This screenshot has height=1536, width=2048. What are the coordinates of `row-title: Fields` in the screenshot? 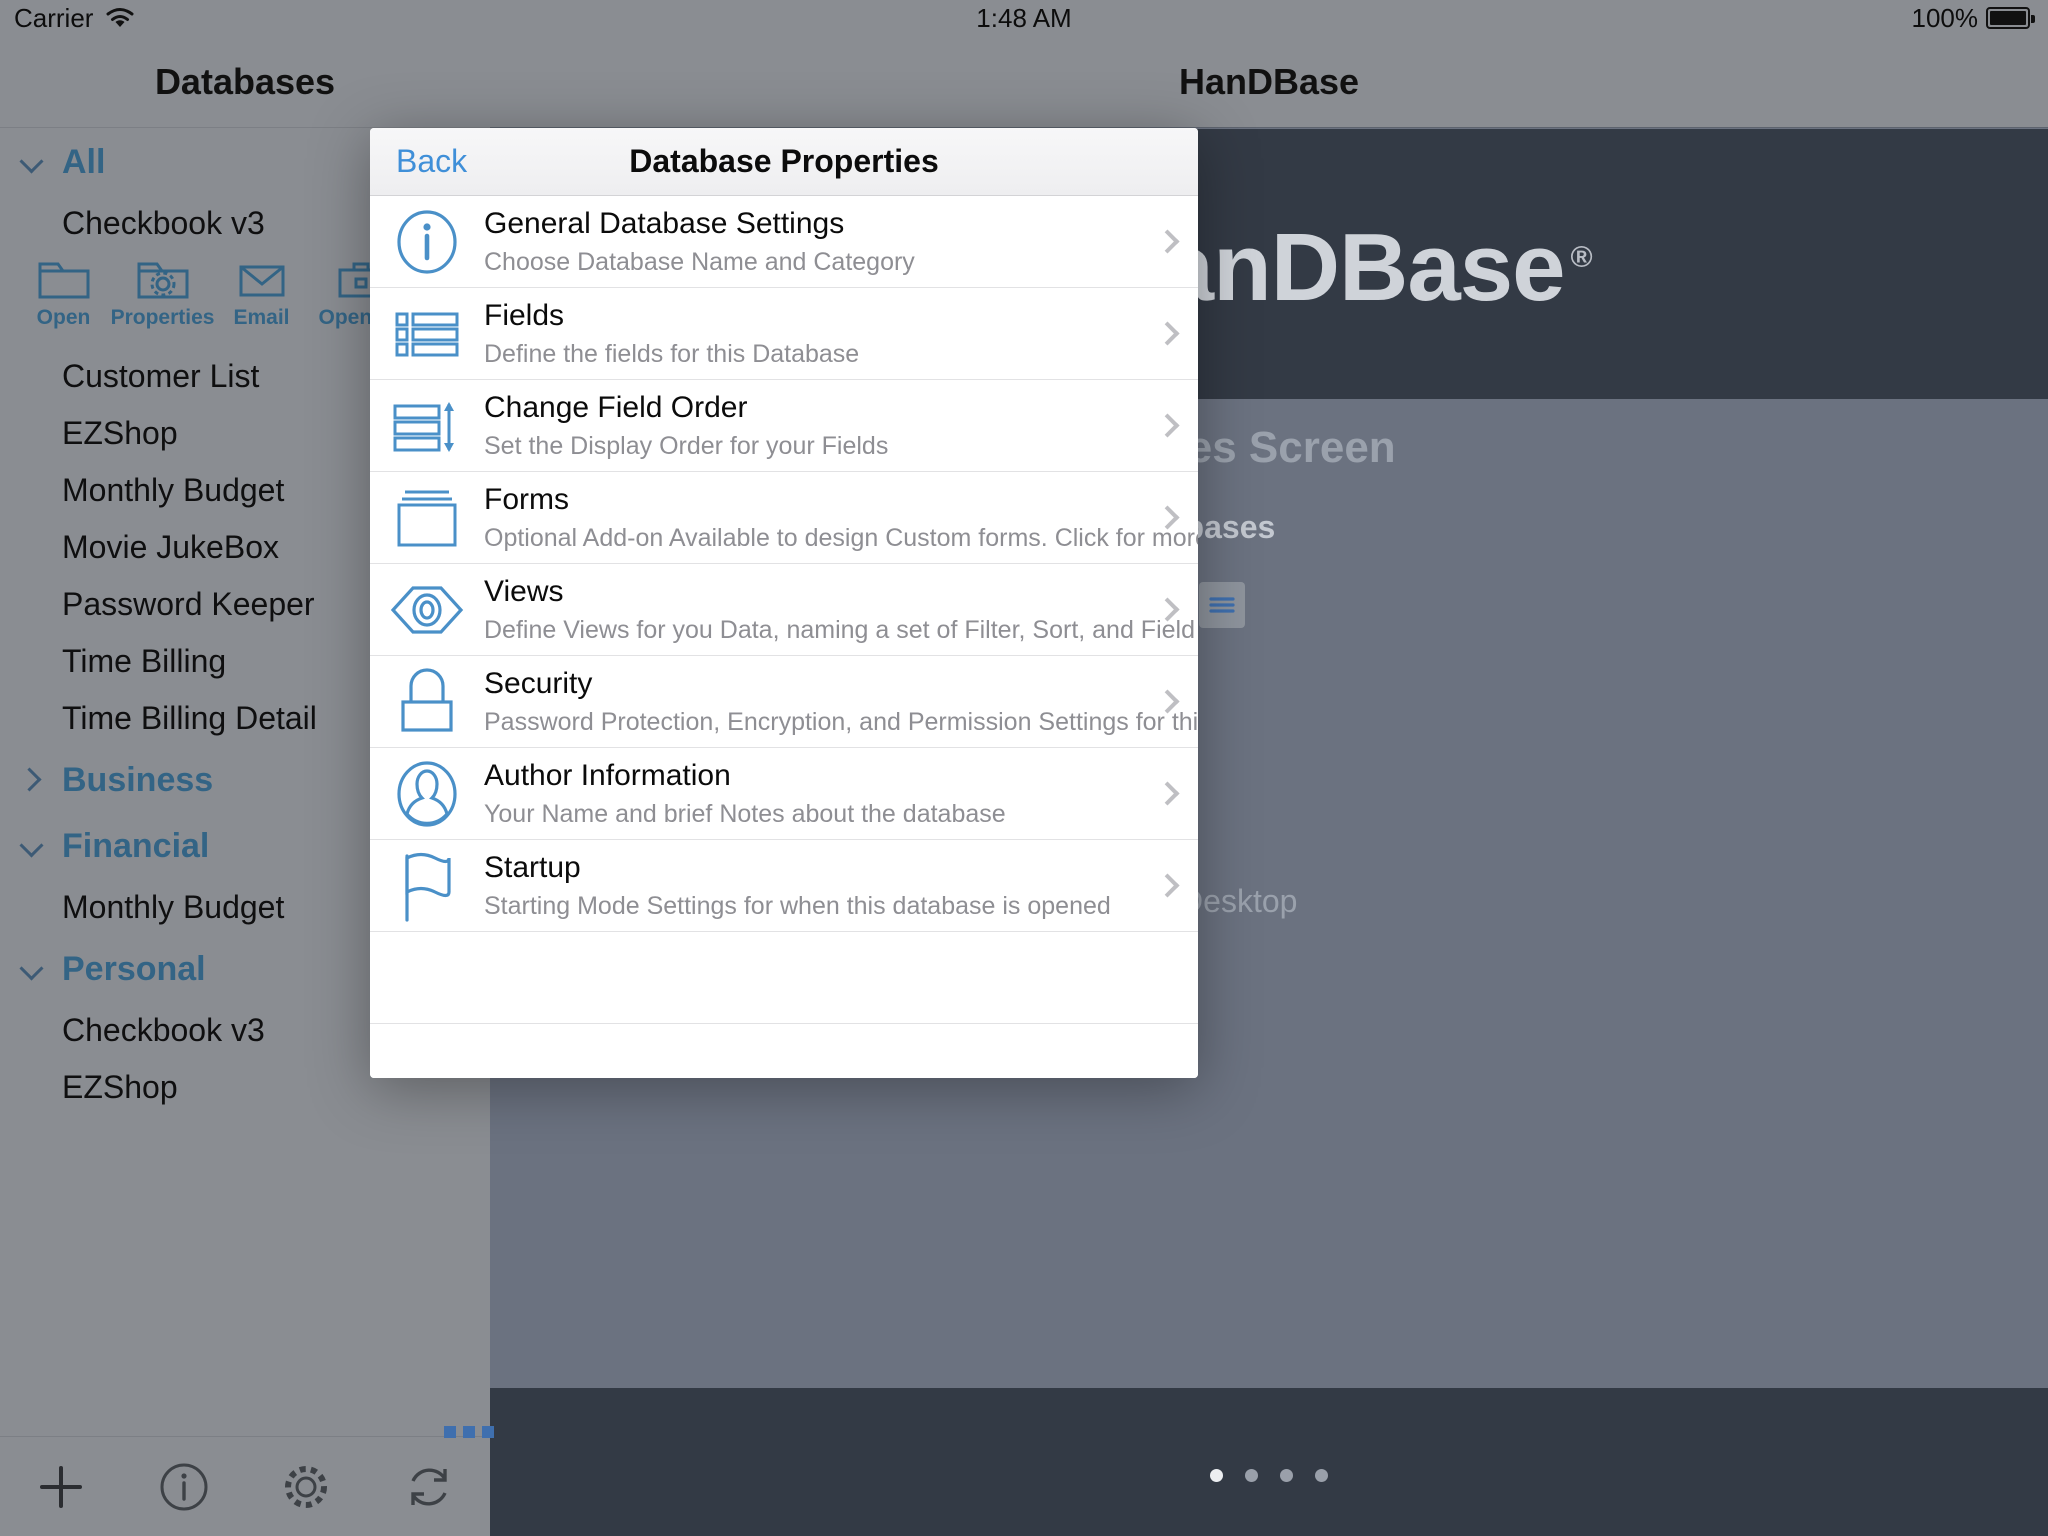 It's located at (524, 315).